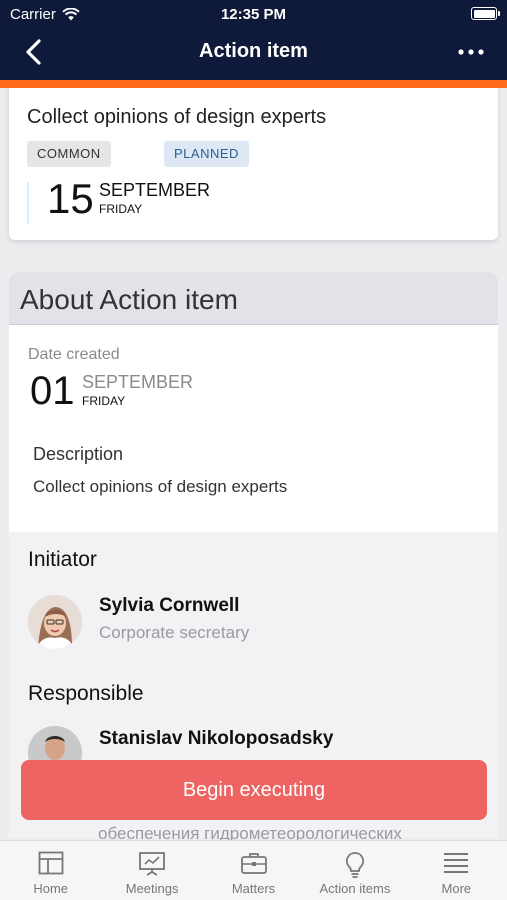  I want to click on lightbulb-icon, so click(354, 865).